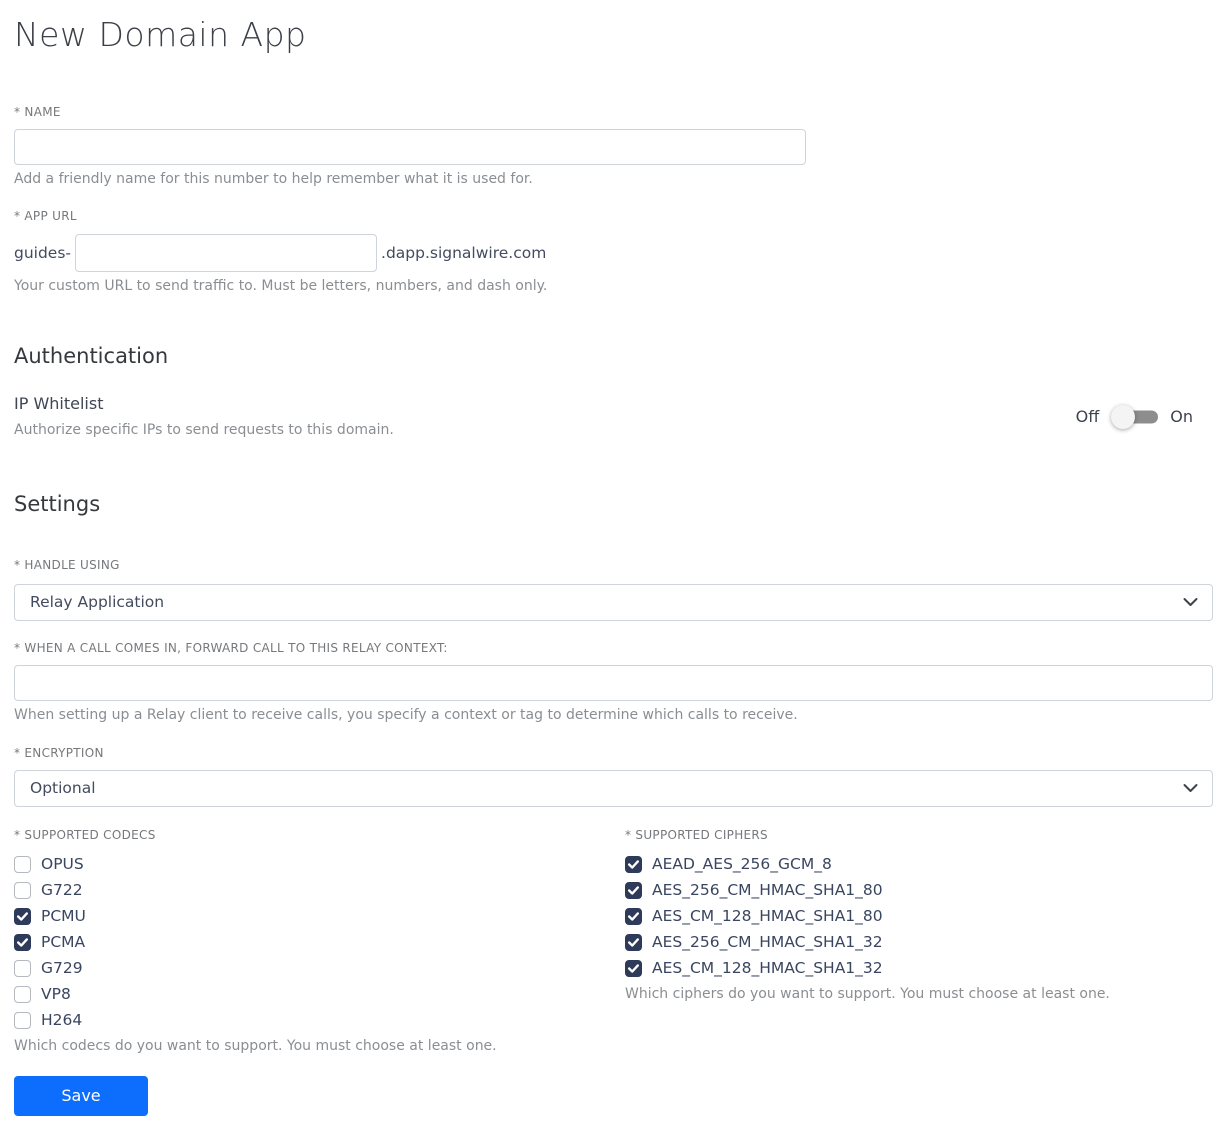  I want to click on checkbox-option: AES_CM_128_HMAC_SHA1_32, so click(919, 968).